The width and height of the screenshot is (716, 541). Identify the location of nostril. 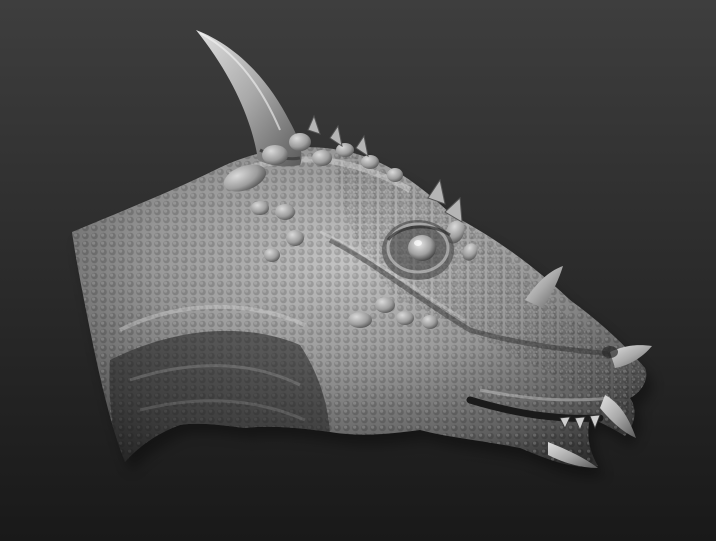
(610, 352).